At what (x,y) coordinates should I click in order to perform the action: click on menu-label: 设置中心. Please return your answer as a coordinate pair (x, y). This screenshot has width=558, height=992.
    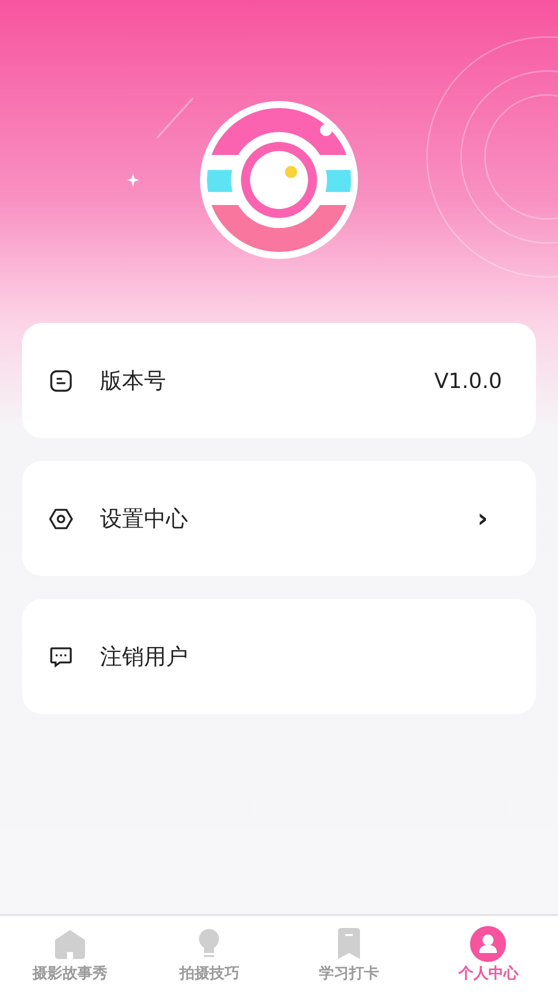
    Looking at the image, I should click on (144, 520).